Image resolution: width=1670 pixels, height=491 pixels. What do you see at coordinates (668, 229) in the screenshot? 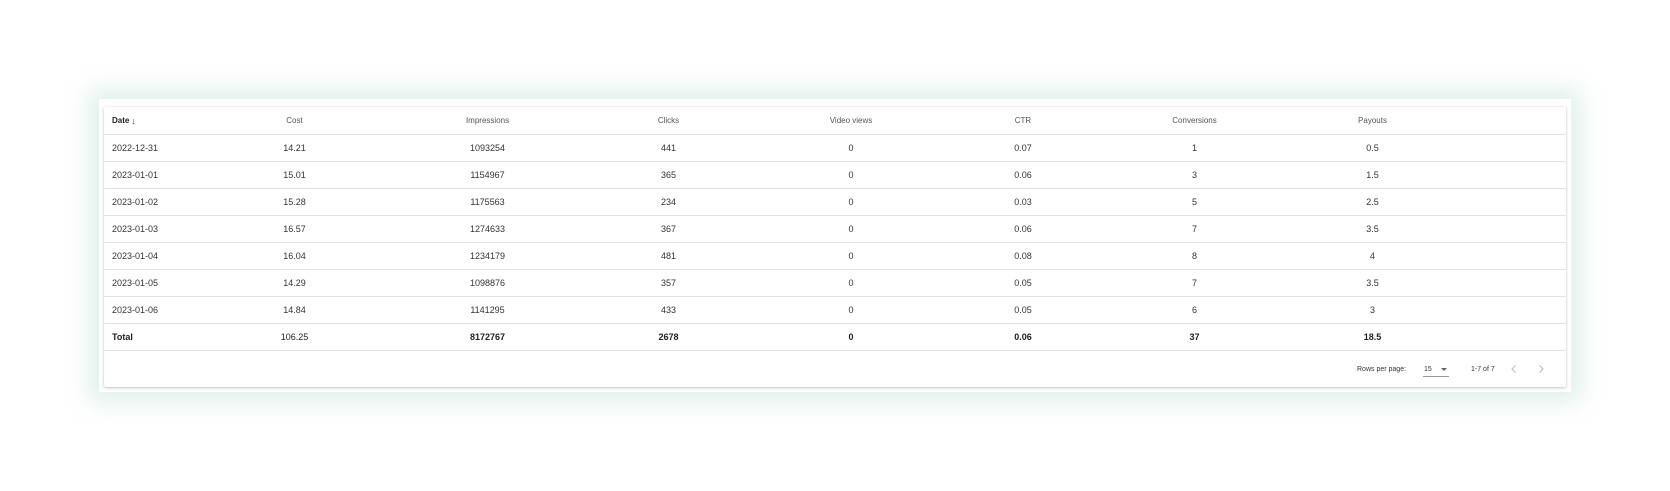
I see `cell-clicks: 367` at bounding box center [668, 229].